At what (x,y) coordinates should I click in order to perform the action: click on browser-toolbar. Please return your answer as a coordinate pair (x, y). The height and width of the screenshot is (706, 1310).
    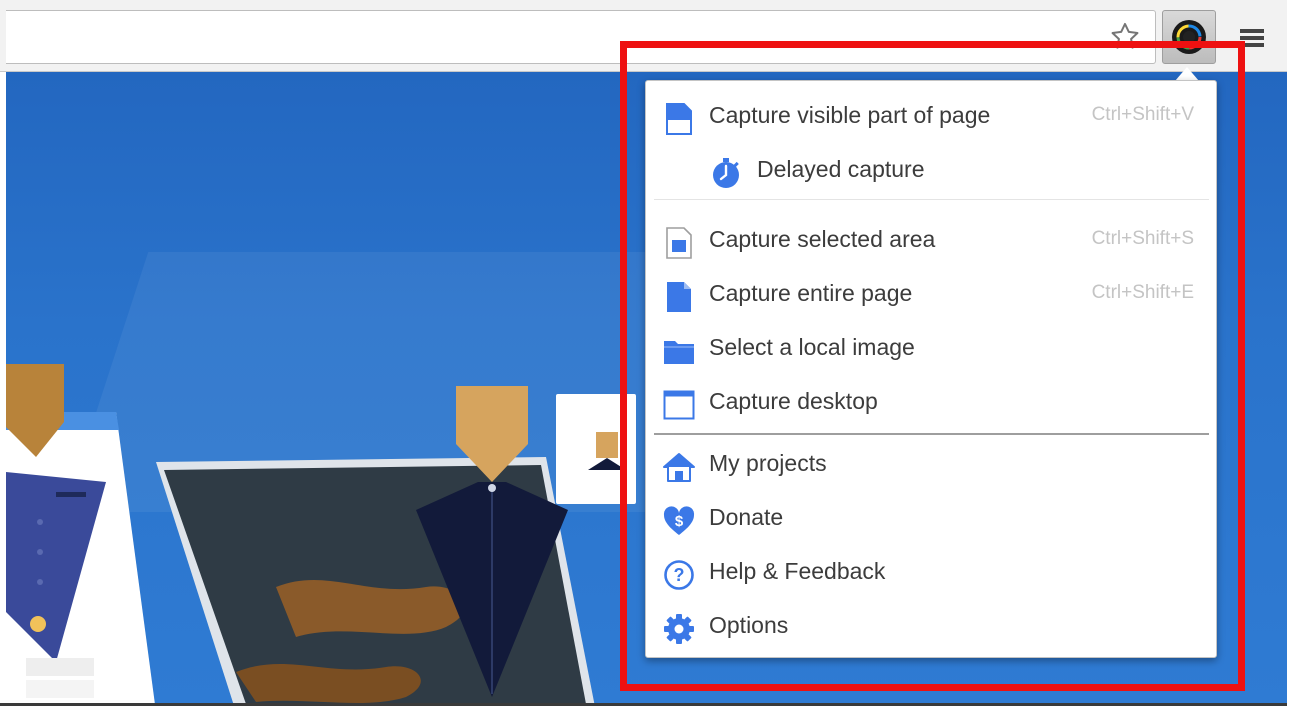
    Looking at the image, I should click on (643, 36).